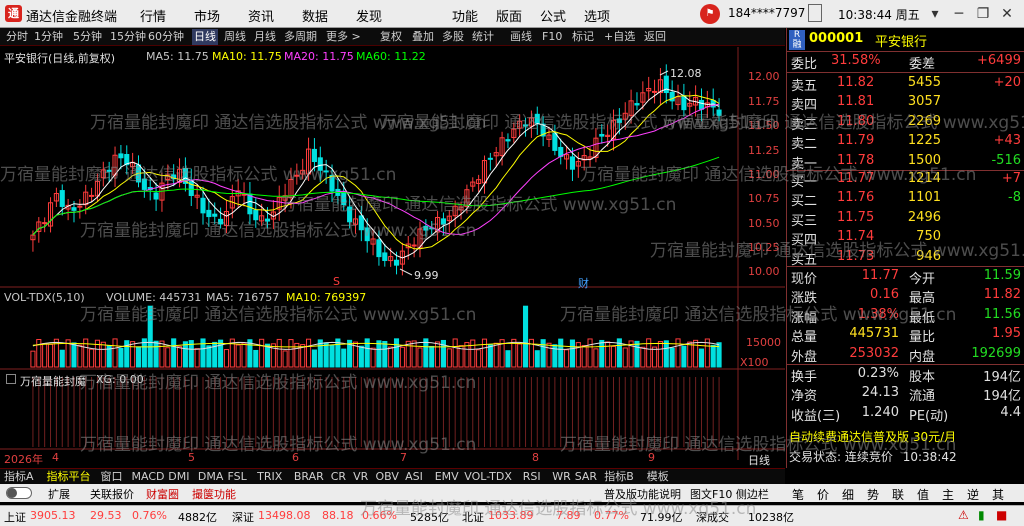  Describe the element at coordinates (309, 477) in the screenshot. I see `indicator-tab: BRAR` at that location.